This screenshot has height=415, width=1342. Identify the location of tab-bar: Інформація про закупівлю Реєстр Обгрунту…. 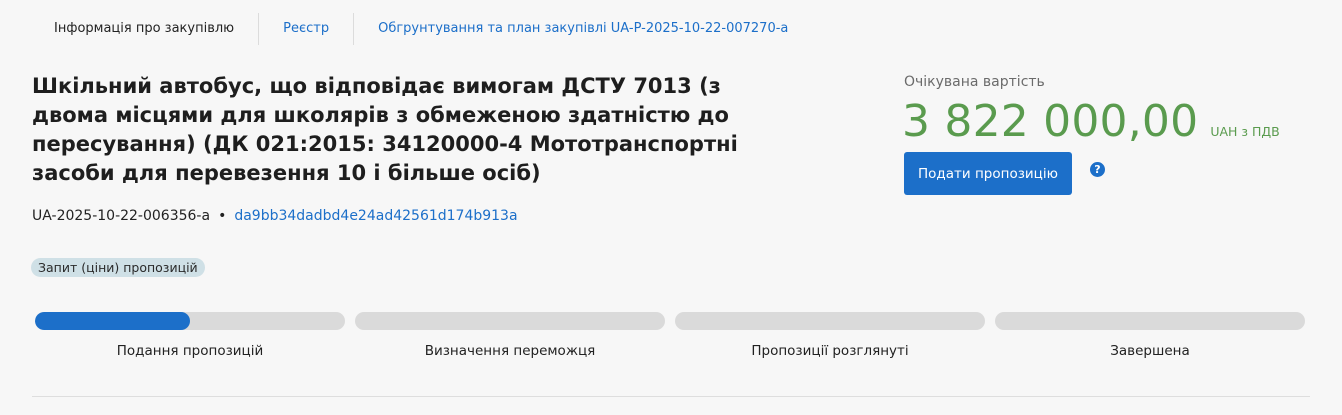
(422, 29).